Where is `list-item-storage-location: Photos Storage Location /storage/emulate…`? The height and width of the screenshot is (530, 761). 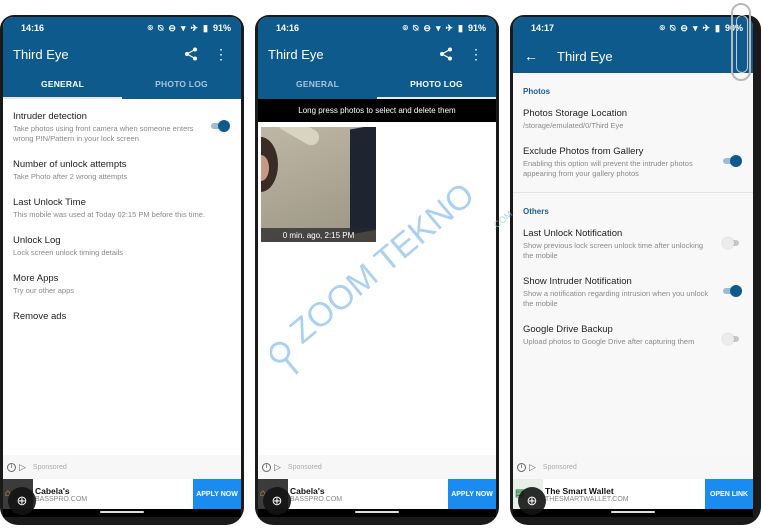
list-item-storage-location: Photos Storage Location /storage/emulate… is located at coordinates (633, 121).